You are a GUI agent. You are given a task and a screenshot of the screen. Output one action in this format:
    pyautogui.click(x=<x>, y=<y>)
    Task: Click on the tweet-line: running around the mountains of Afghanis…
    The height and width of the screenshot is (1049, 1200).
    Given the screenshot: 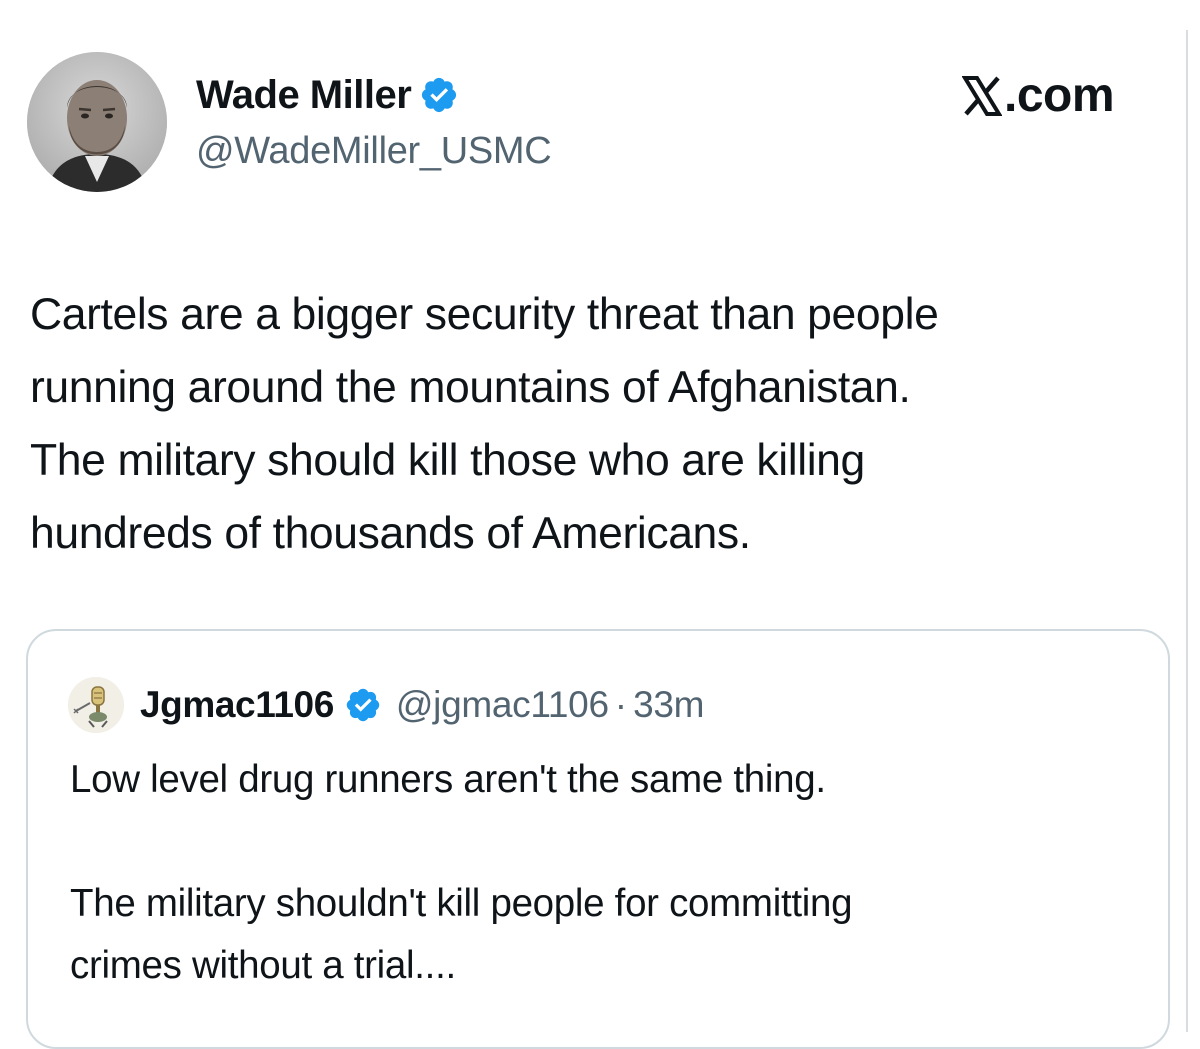 What is the action you would take?
    pyautogui.click(x=470, y=387)
    